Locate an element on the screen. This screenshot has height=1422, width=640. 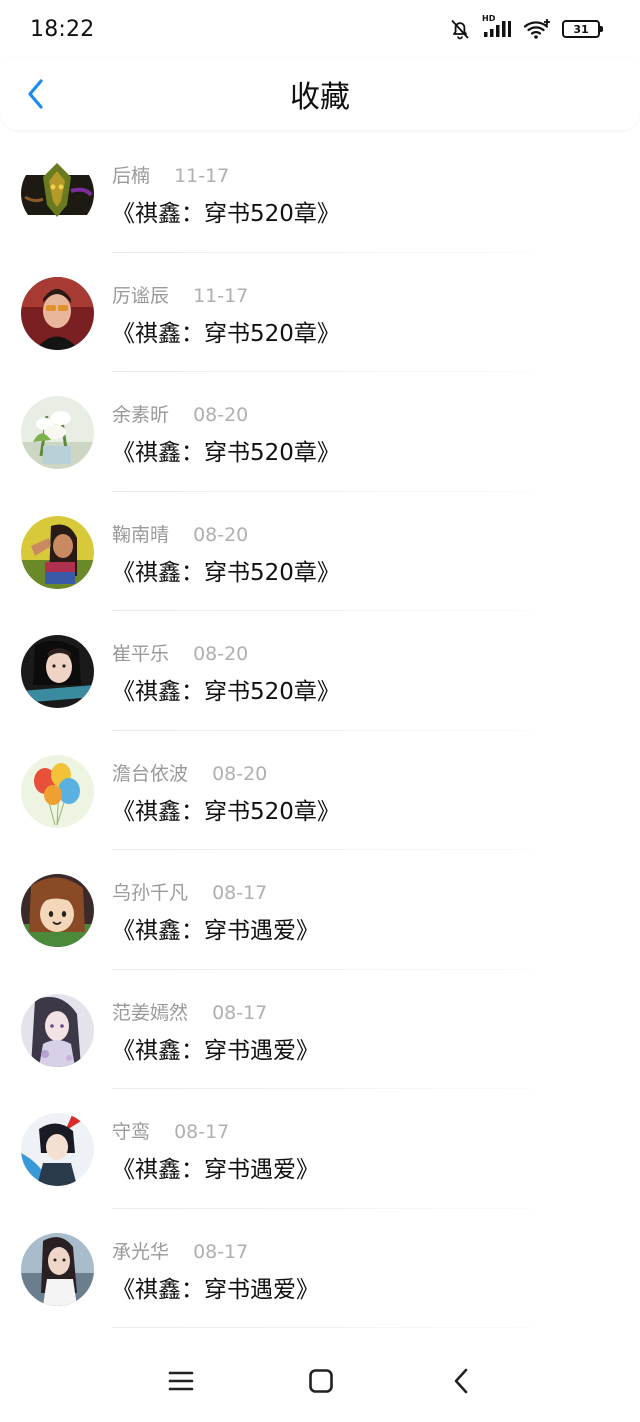
list-item: 余素昕 08-20 《祺鑫：穿书520章》 is located at coordinates (320, 432).